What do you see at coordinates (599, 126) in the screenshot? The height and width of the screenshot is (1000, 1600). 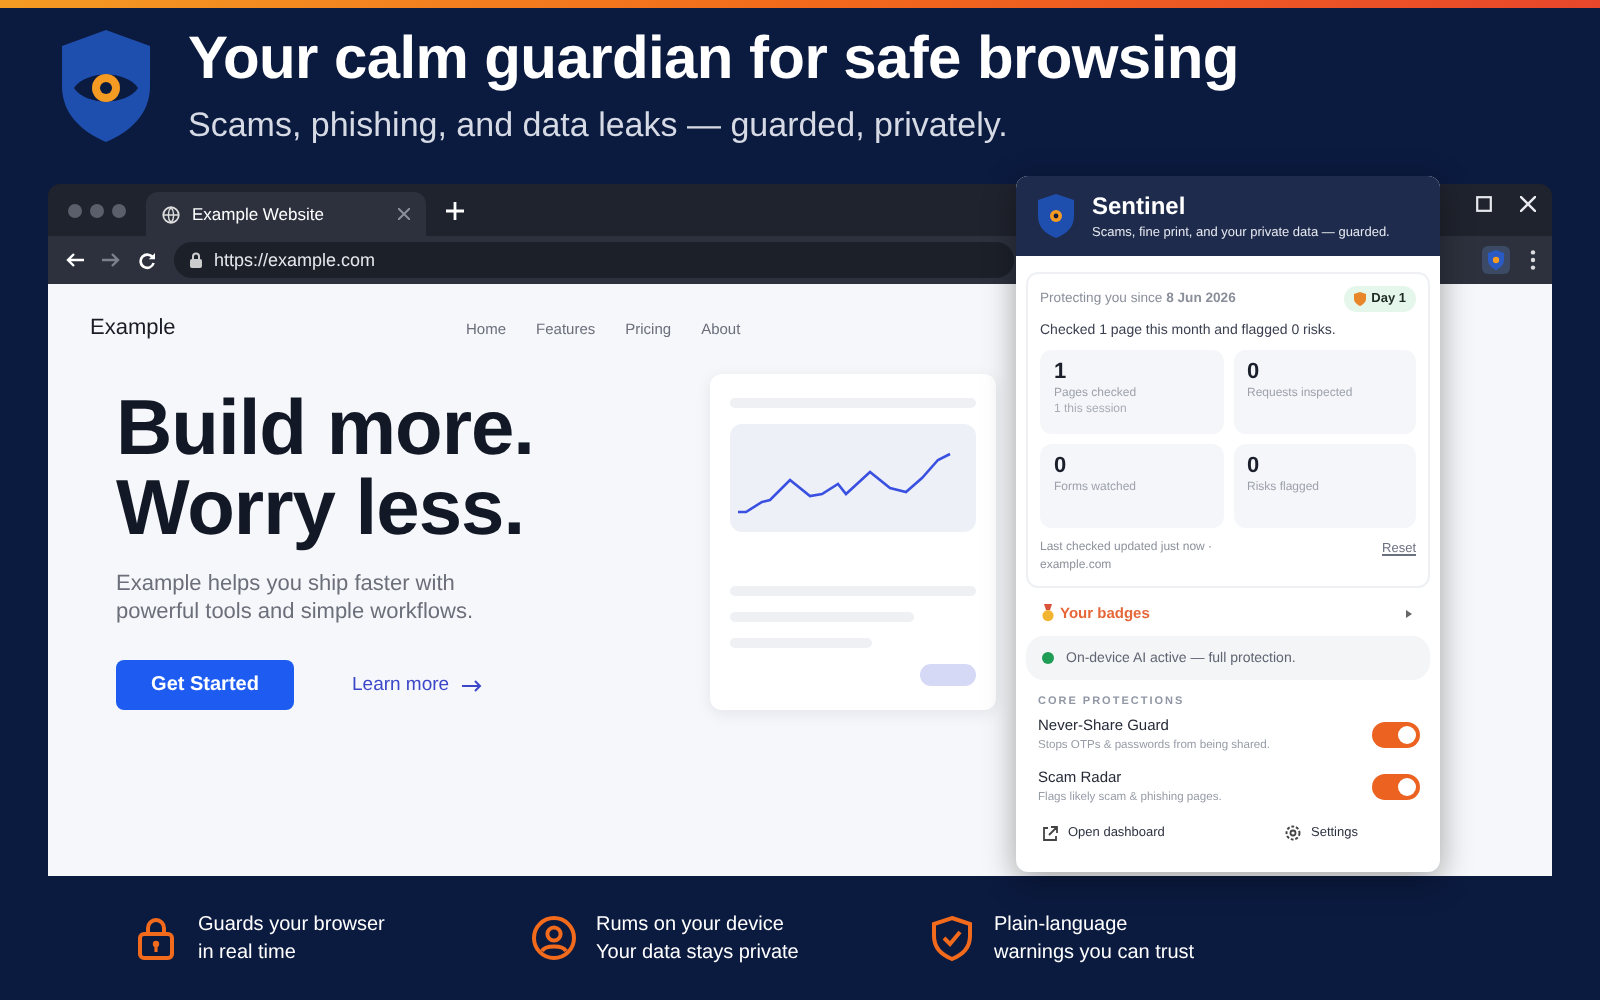 I see `page-subtitle: Scams, phishing, and data leaks — guarded, privately.` at bounding box center [599, 126].